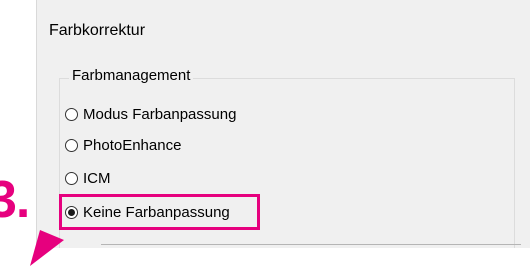  I want to click on arrow-tip-icon, so click(47, 248).